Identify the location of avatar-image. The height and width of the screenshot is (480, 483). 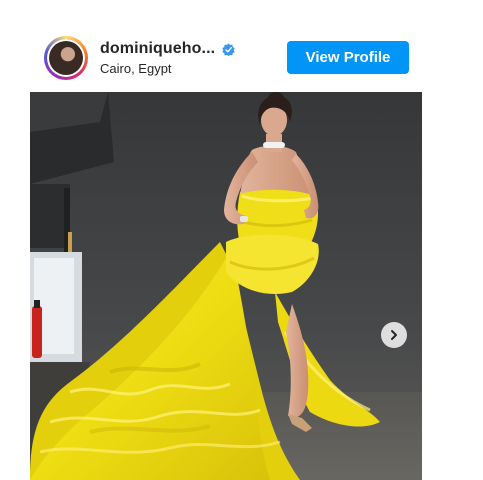
(66, 58).